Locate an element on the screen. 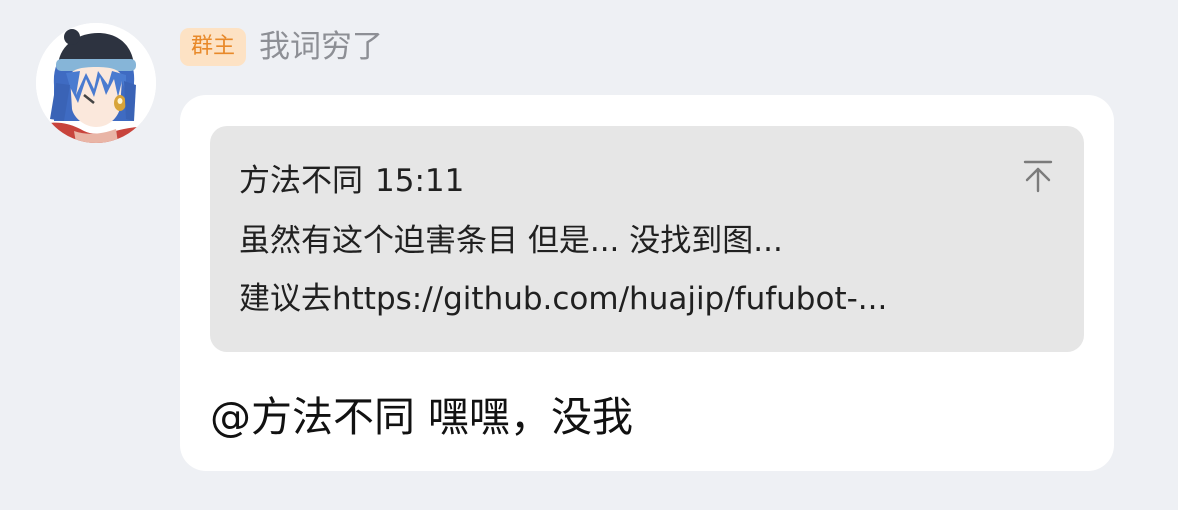 The image size is (1178, 510). sender-avatar is located at coordinates (96, 83).